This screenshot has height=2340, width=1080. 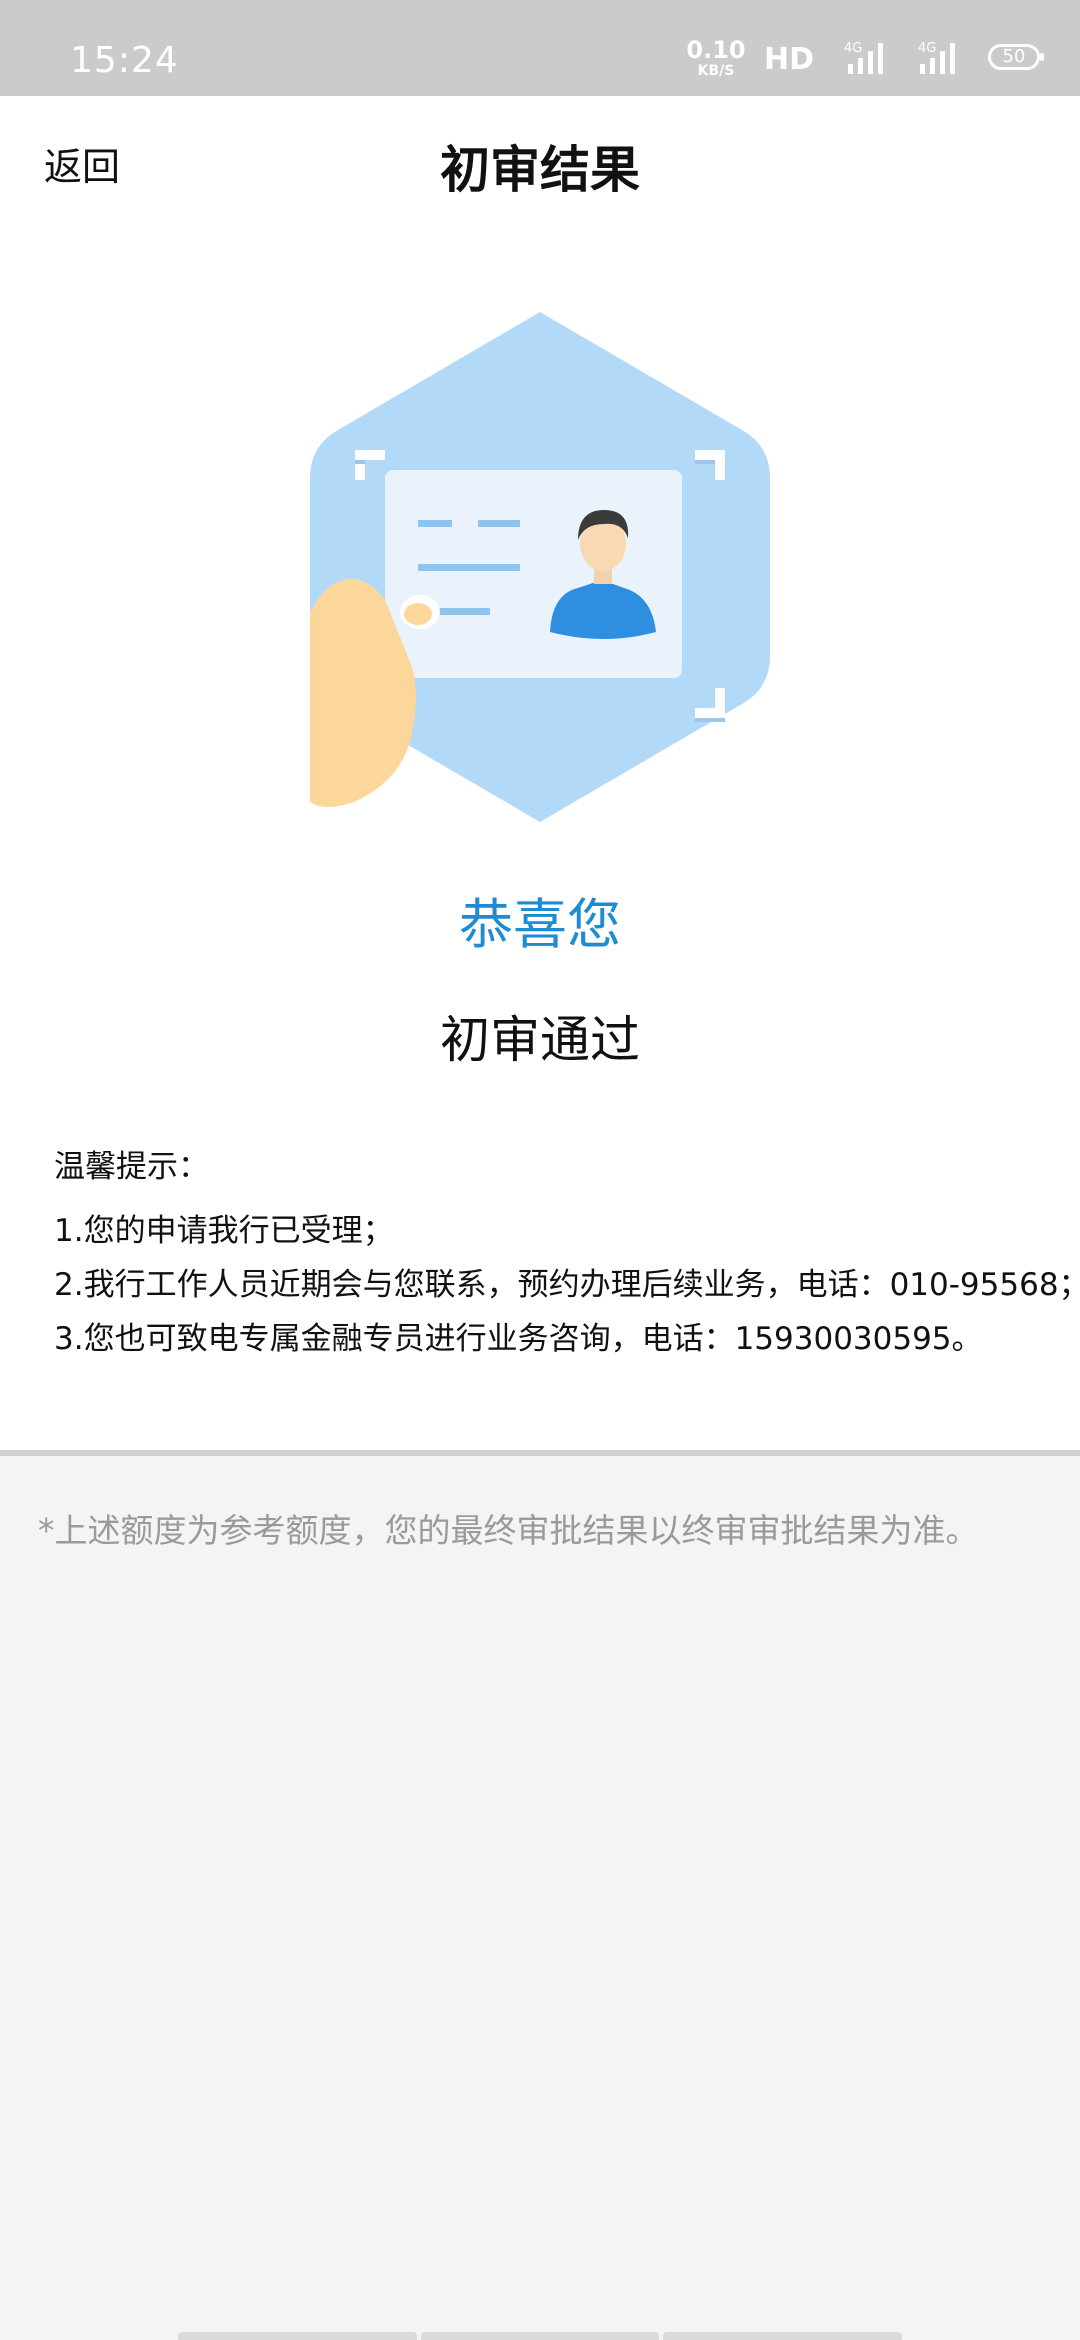 What do you see at coordinates (540, 2336) in the screenshot?
I see `home-indicator` at bounding box center [540, 2336].